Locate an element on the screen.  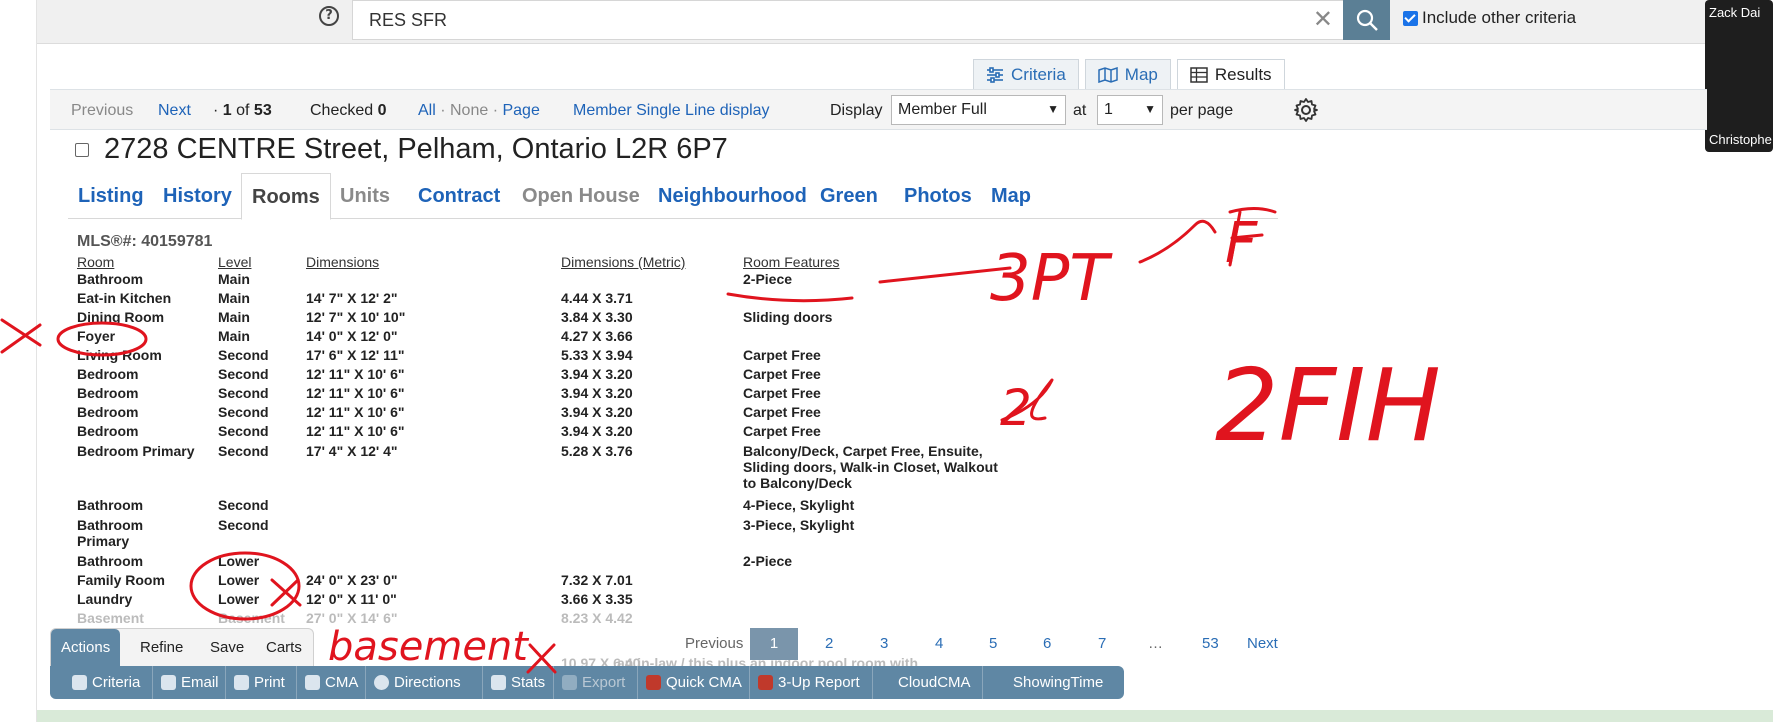
annotation-note-f: F is located at coordinates (1241, 243).